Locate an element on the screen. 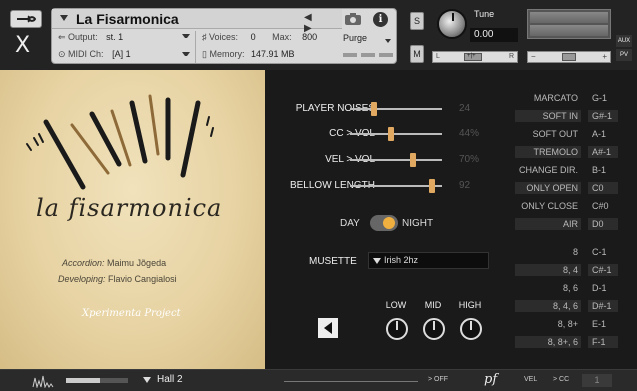 The height and width of the screenshot is (391, 637). keyswitch-name: CHANGE DIR. is located at coordinates (548, 170).